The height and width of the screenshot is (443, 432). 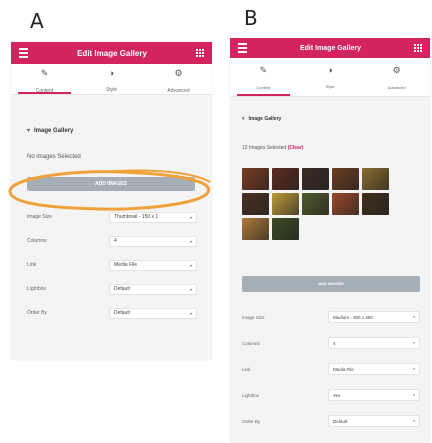 I want to click on panel-a-tabs: ✎ Content ◑ Style ⚙ Advanced, so click(x=111, y=79).